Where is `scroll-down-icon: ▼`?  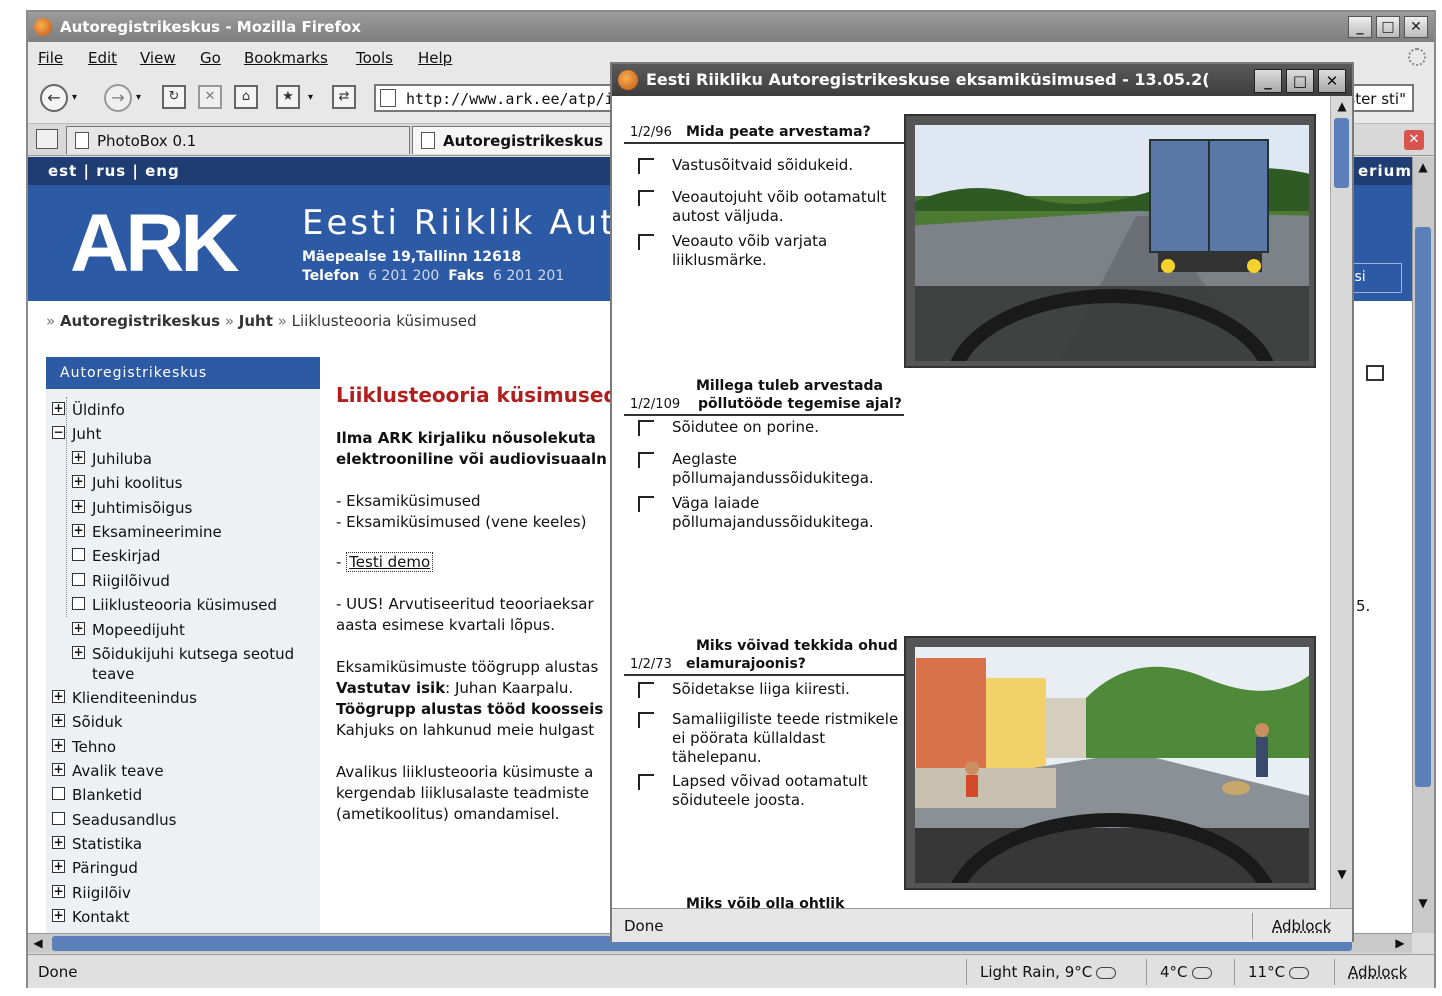
scroll-down-icon: ▼ is located at coordinates (1423, 903).